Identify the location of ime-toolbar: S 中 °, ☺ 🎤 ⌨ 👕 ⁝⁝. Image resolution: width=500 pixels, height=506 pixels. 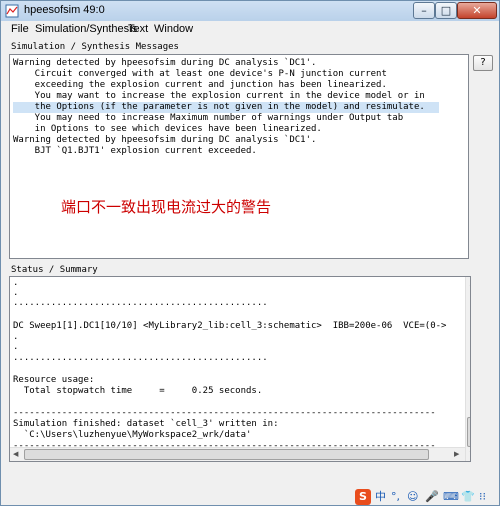
(425, 497).